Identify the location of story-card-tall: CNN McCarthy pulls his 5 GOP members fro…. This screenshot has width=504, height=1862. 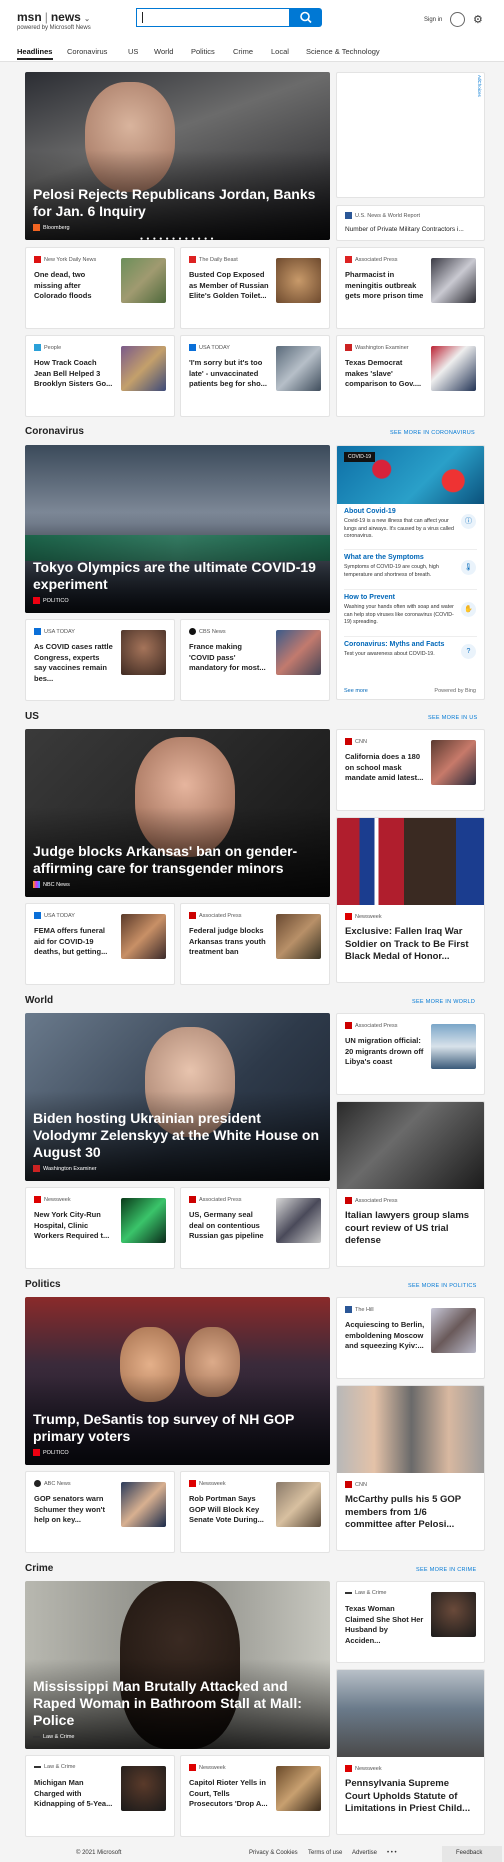
(410, 1468).